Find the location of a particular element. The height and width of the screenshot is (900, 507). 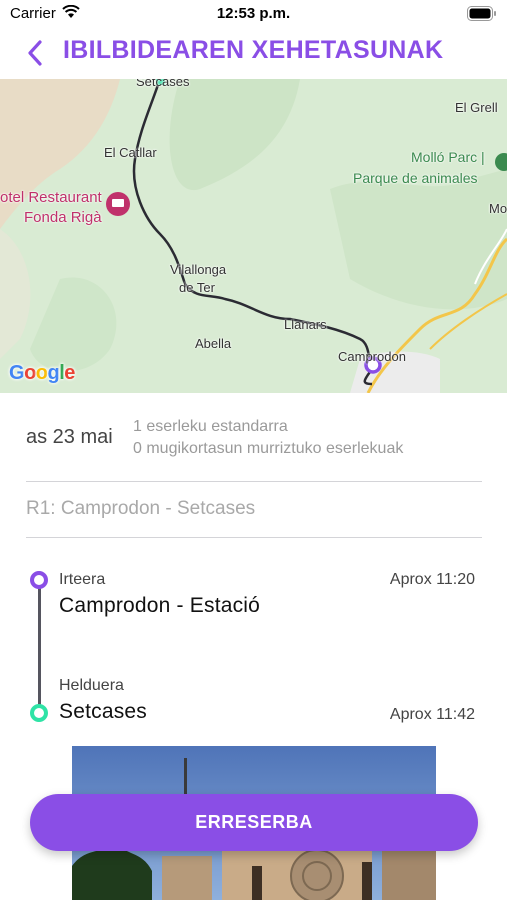

route-name: R1: Camprodon - Setcases is located at coordinates (141, 508).